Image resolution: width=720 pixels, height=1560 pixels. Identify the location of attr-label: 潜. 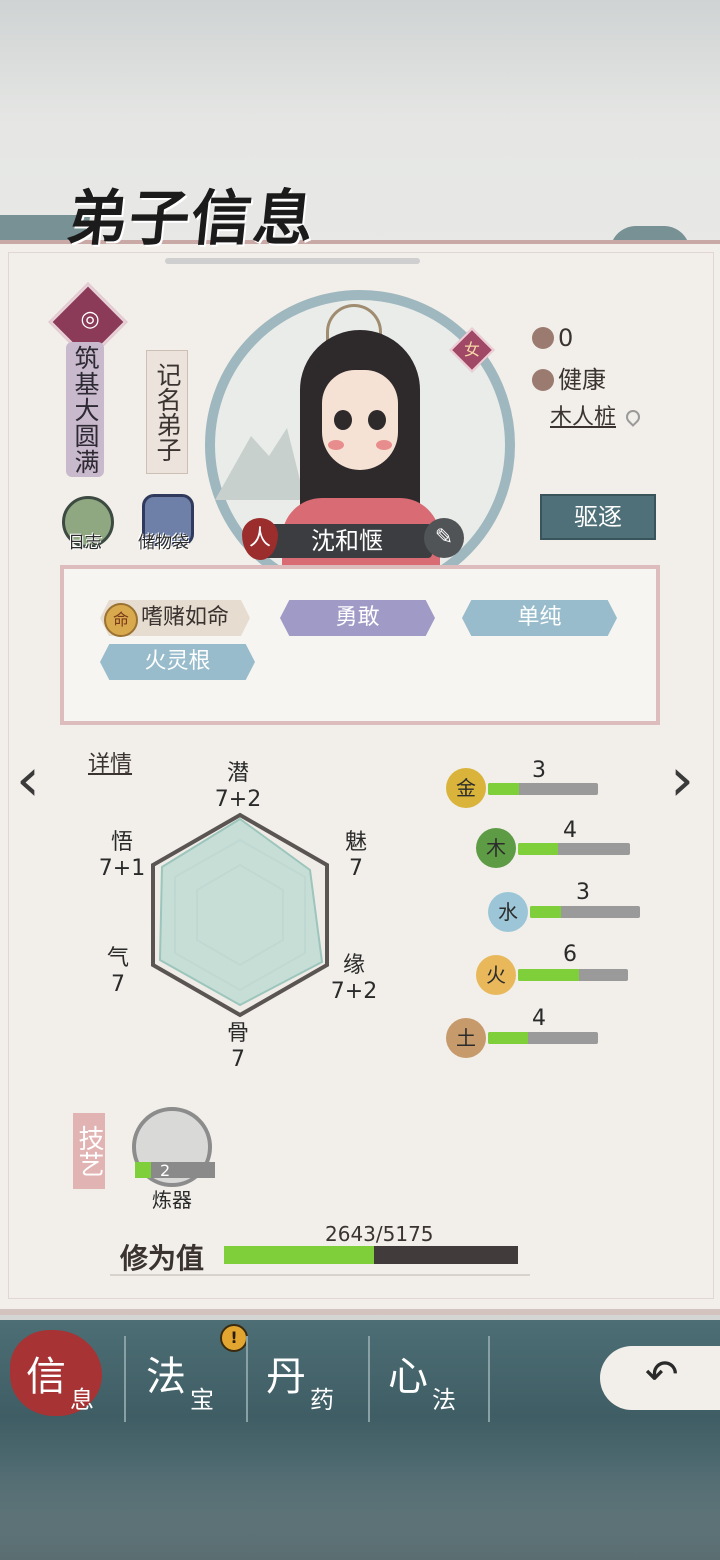
(237, 773).